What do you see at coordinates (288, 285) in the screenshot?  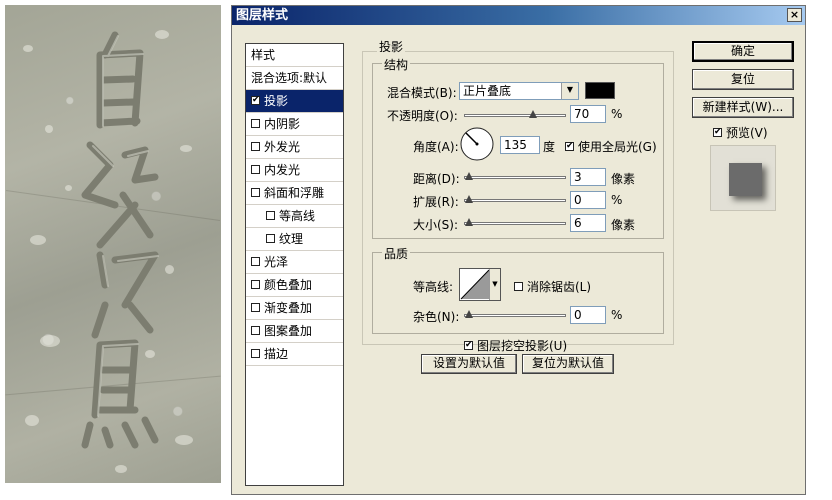 I see `style-item-label: 颜色叠加` at bounding box center [288, 285].